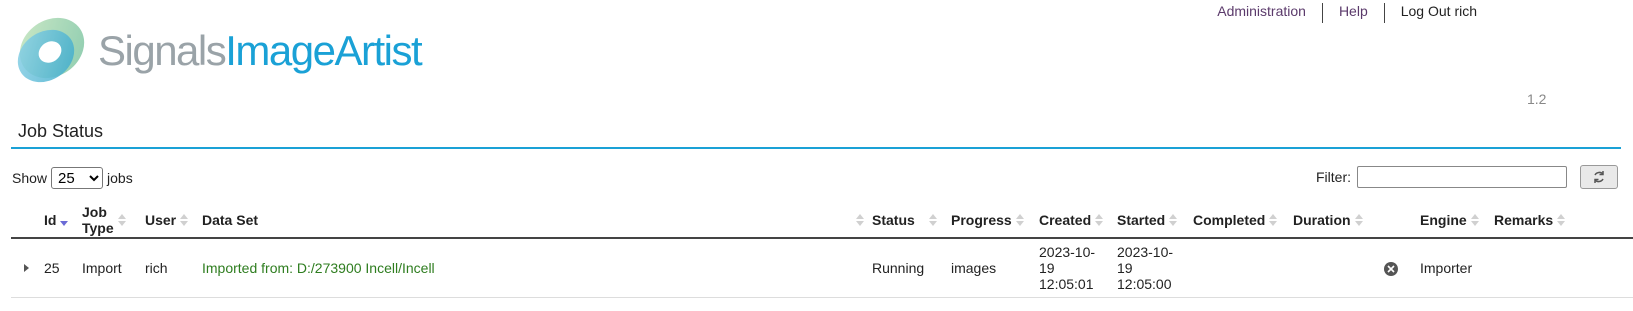 Image resolution: width=1633 pixels, height=311 pixels. I want to click on help-link: Help, so click(1353, 11).